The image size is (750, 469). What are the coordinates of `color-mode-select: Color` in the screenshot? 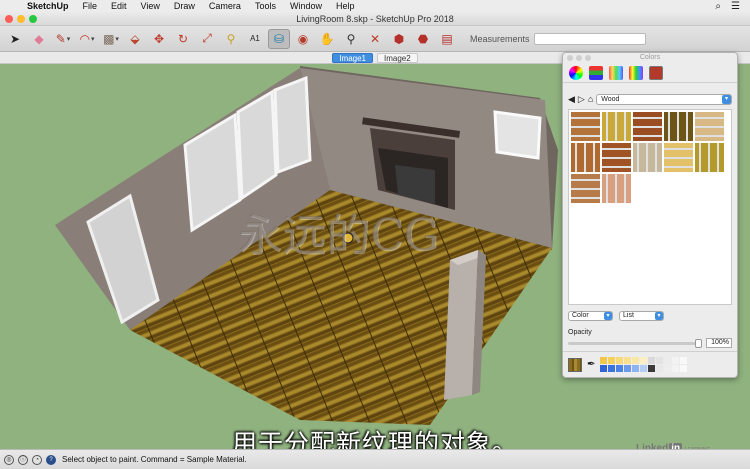 It's located at (590, 316).